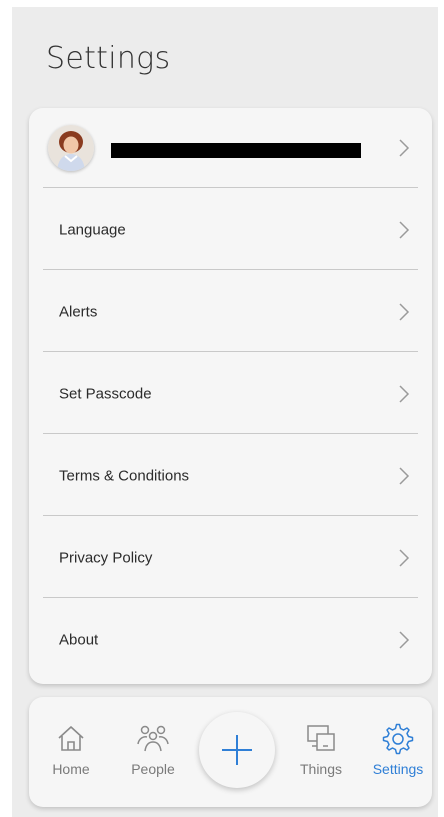 The width and height of the screenshot is (444, 817). I want to click on nav-item-people: People, so click(153, 752).